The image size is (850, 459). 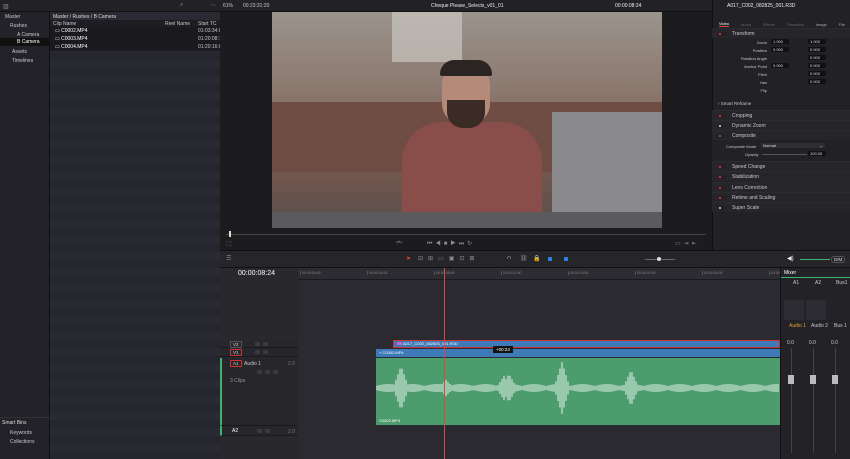 What do you see at coordinates (566, 259) in the screenshot?
I see `marker-color` at bounding box center [566, 259].